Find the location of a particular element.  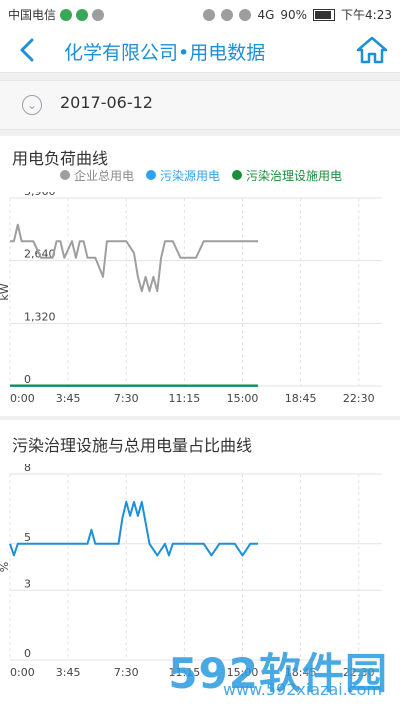

home-icon is located at coordinates (372, 50).